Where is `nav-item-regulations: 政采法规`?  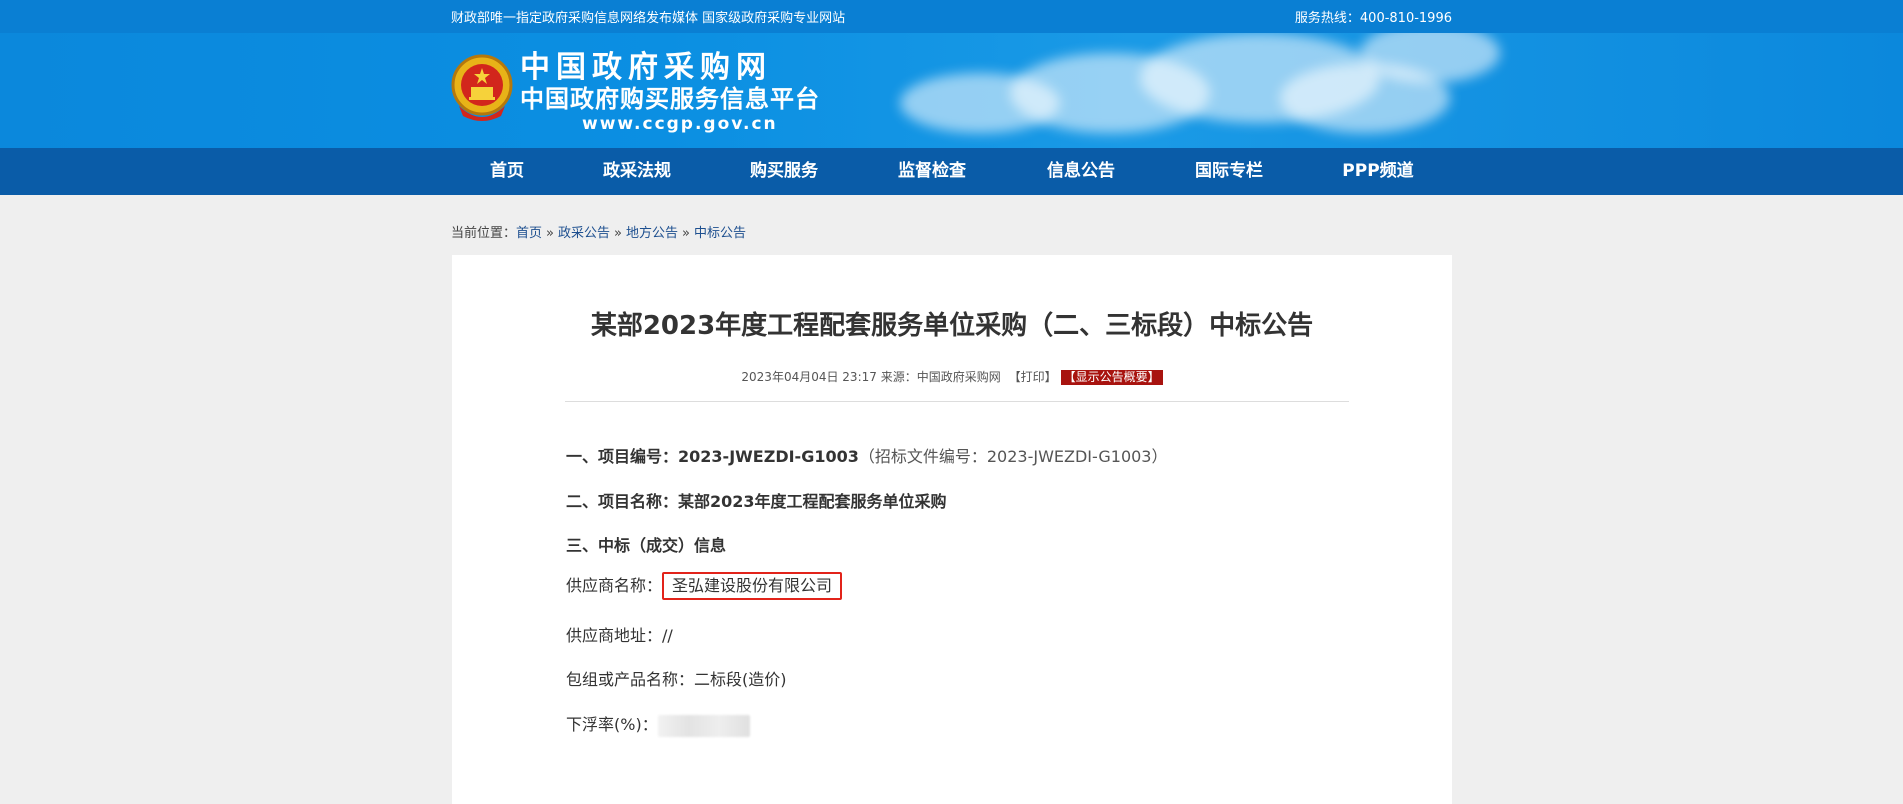
nav-item-regulations: 政采法规 is located at coordinates (637, 171).